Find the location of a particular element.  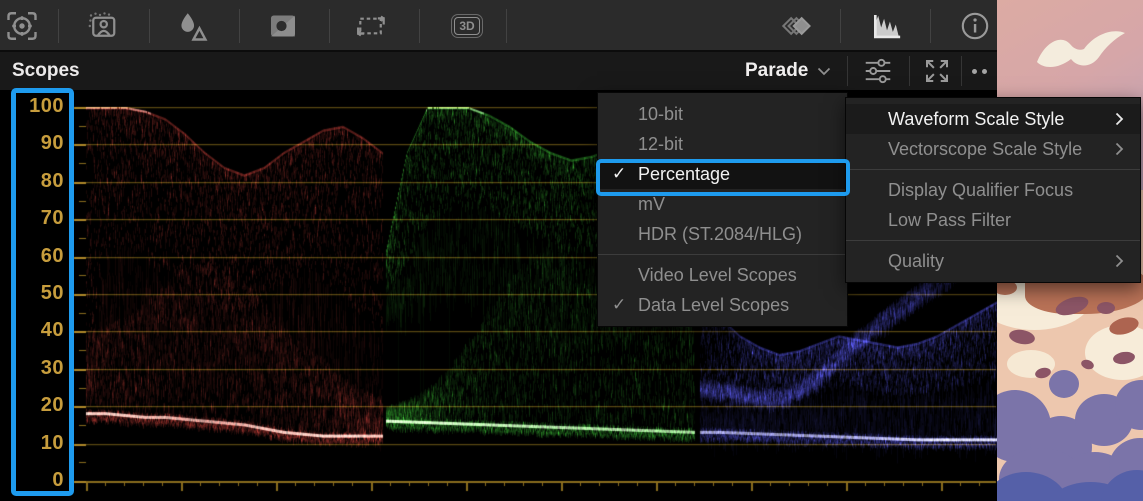

scope-mode-dropdown: Parade is located at coordinates (788, 71).